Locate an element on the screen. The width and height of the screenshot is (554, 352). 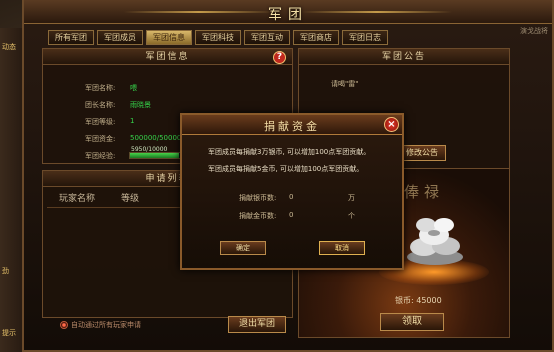
close-icon: × is located at coordinates (391, 124).